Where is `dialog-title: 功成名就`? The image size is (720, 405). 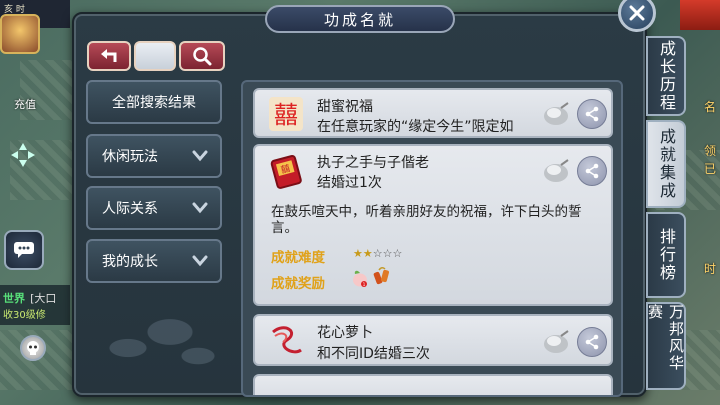
dialog-title: 功成名就 is located at coordinates (359, 19).